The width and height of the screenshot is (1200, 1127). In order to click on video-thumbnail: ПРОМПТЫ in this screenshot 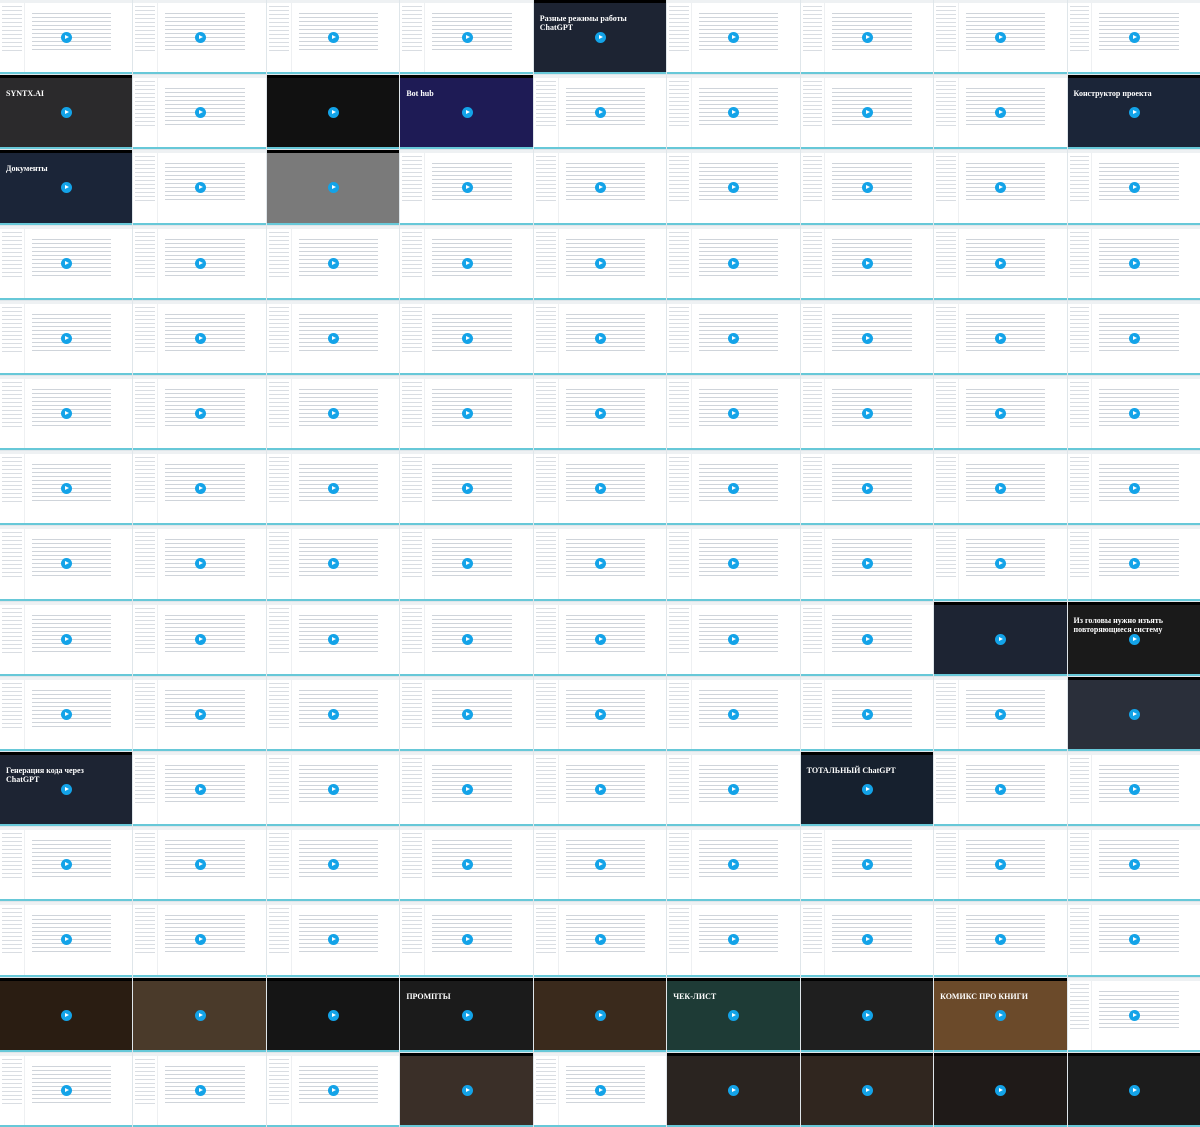, I will do `click(466, 1014)`.